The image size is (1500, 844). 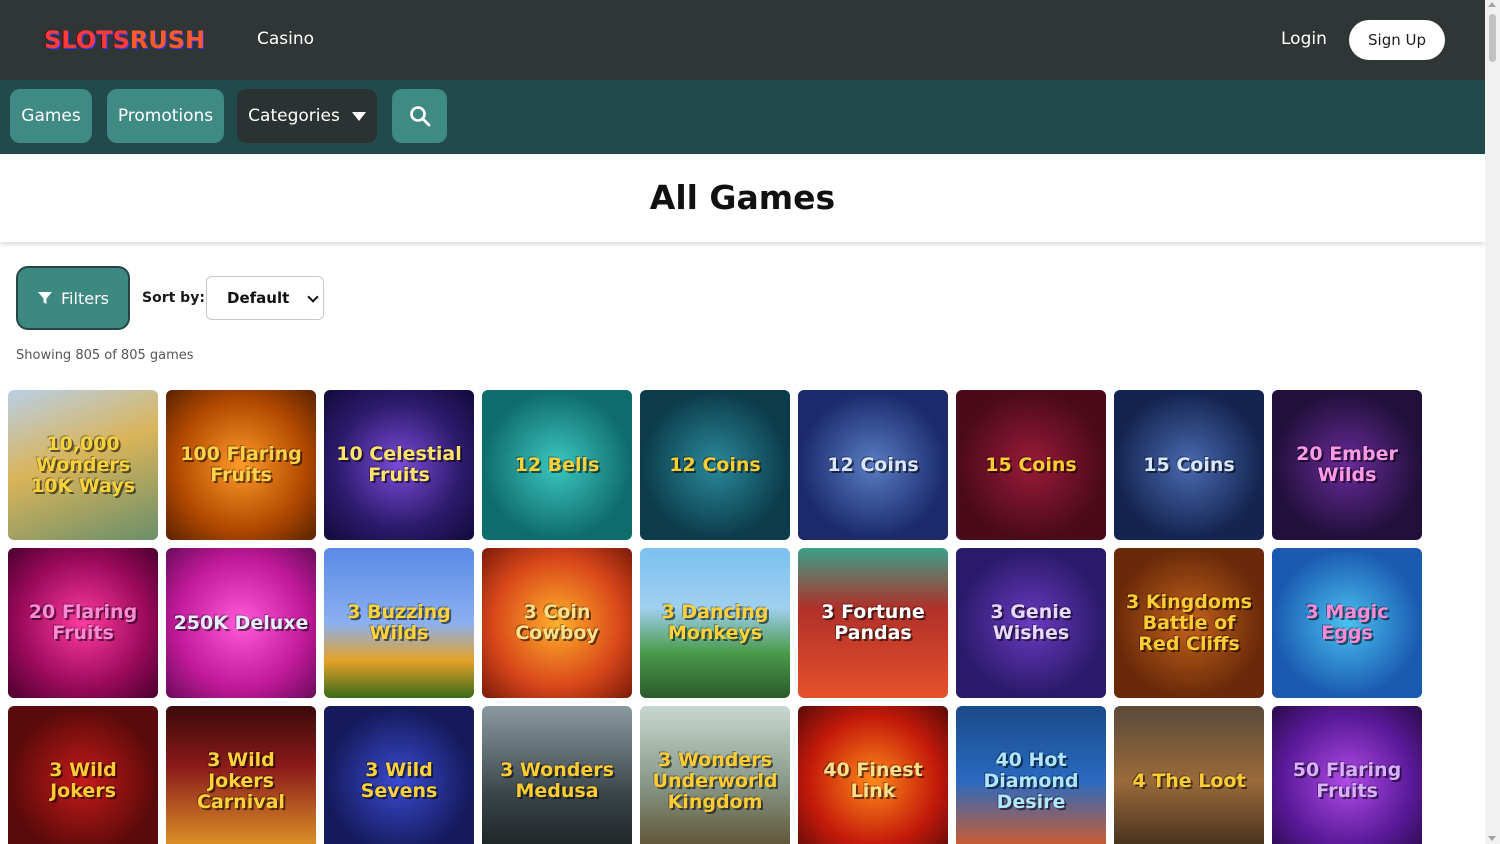 What do you see at coordinates (87, 40) in the screenshot?
I see `logo-part-1: SLOTS` at bounding box center [87, 40].